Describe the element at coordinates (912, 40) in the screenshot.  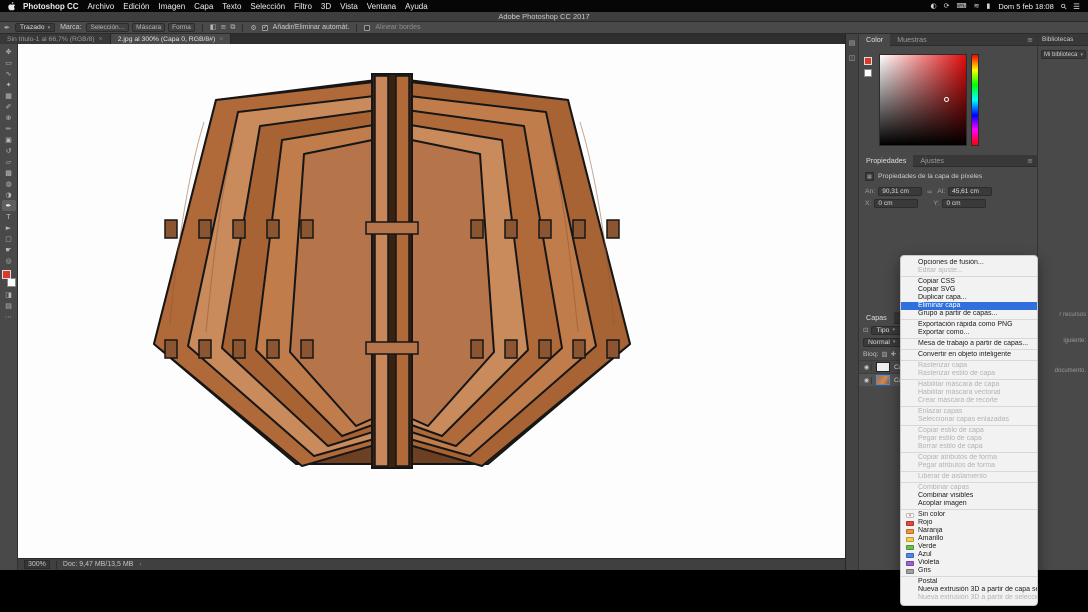
I see `tab-muestras: Muestras` at that location.